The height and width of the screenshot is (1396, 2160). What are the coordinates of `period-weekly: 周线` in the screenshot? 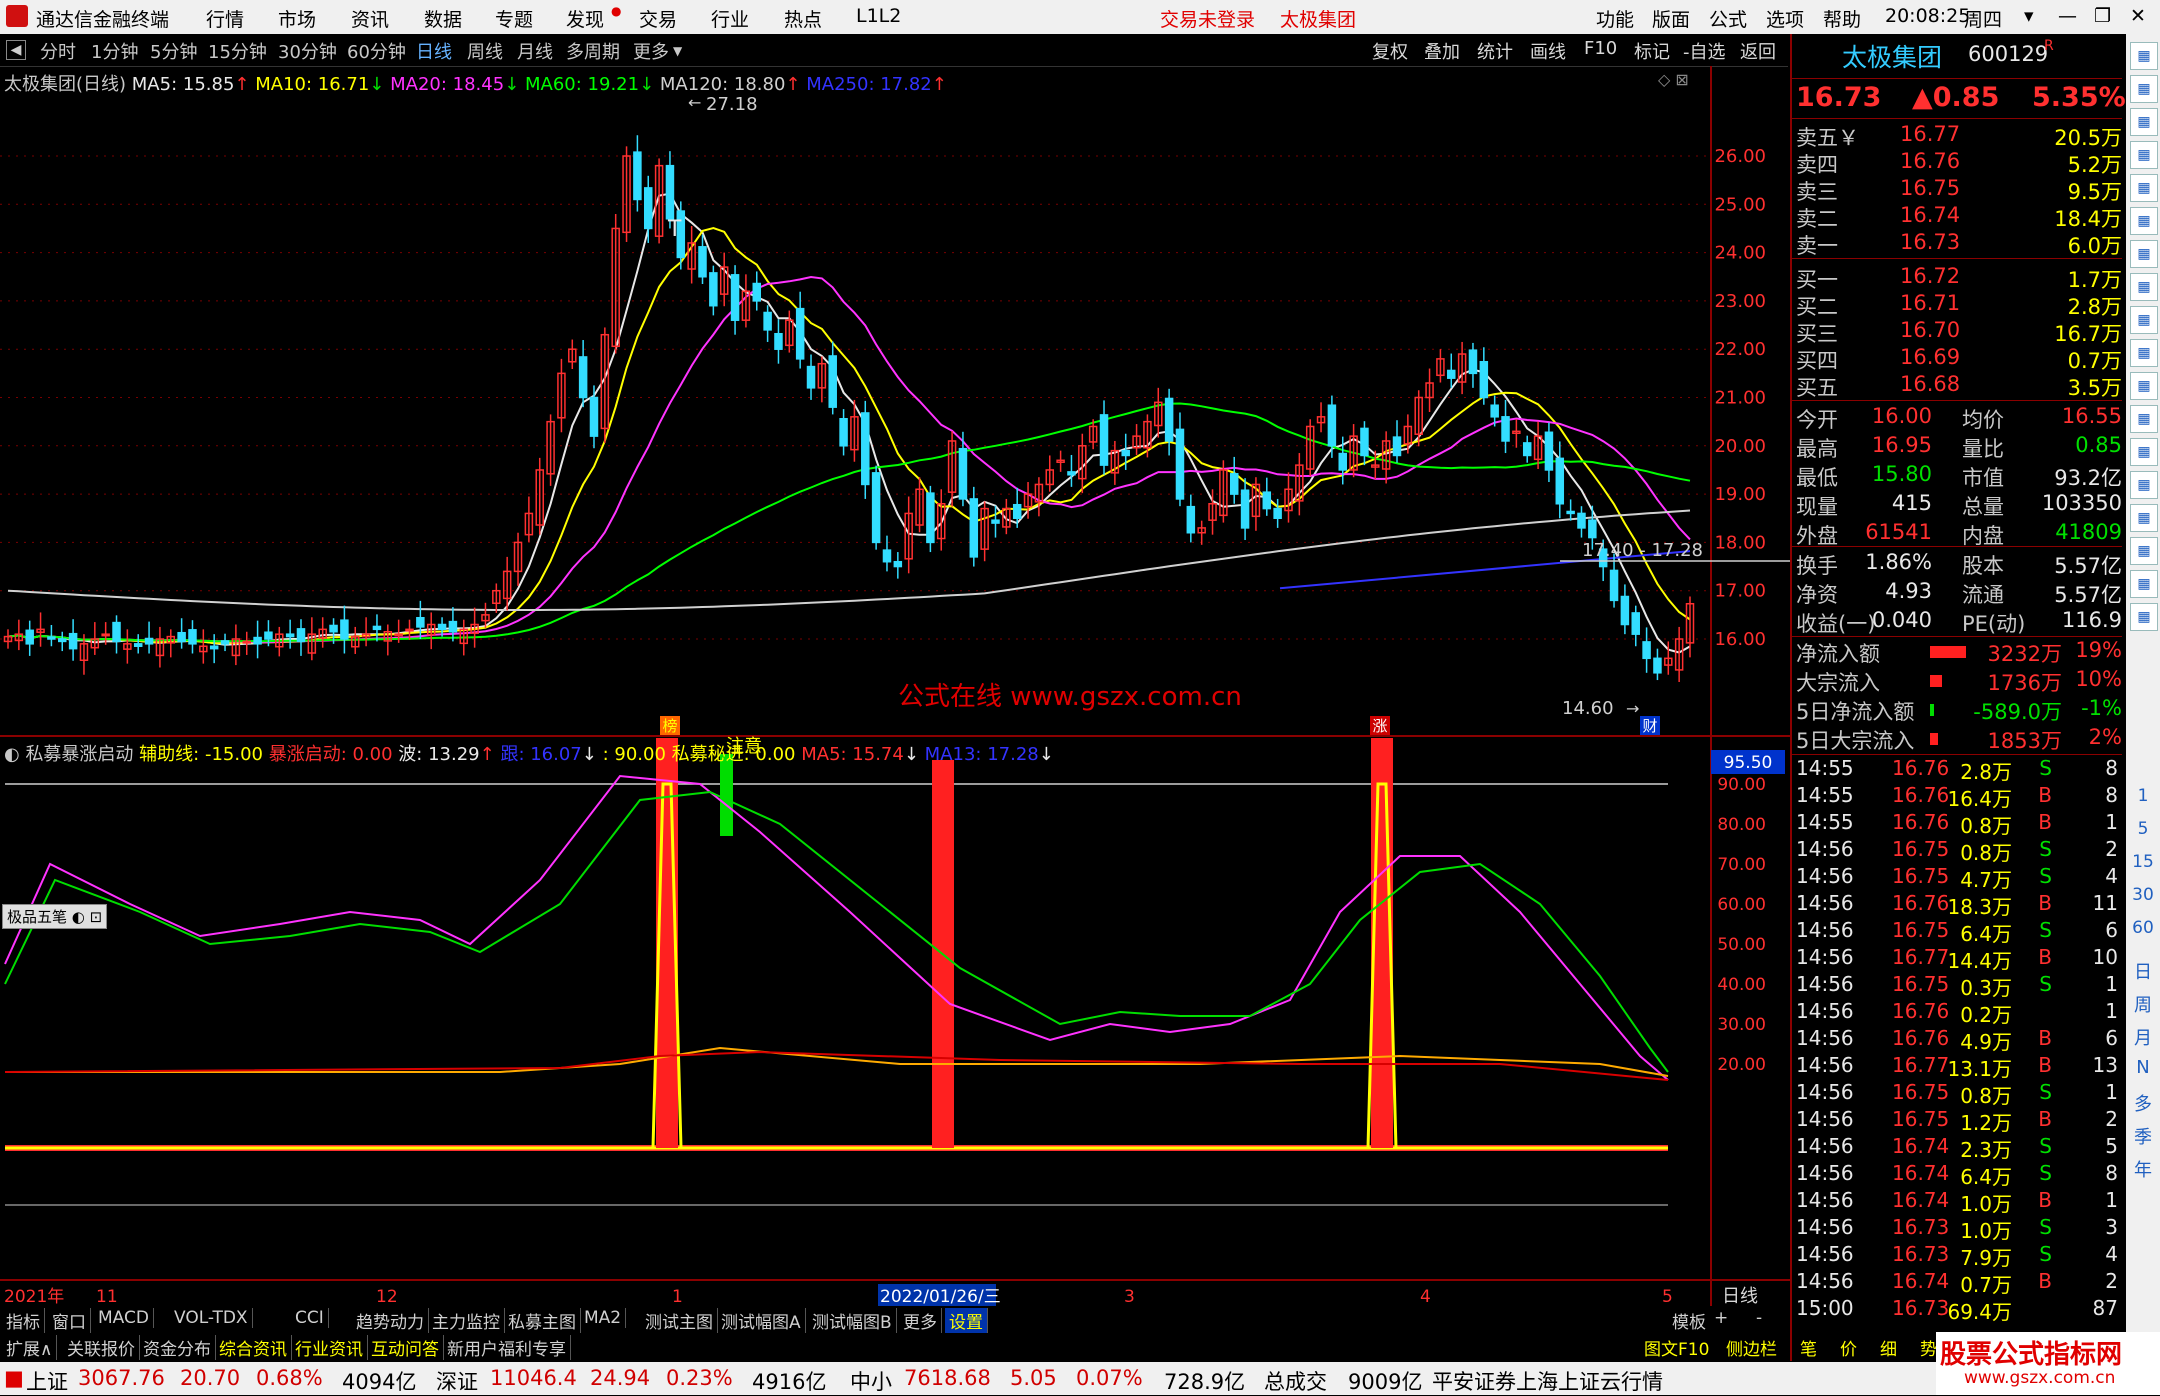 It's located at (485, 51).